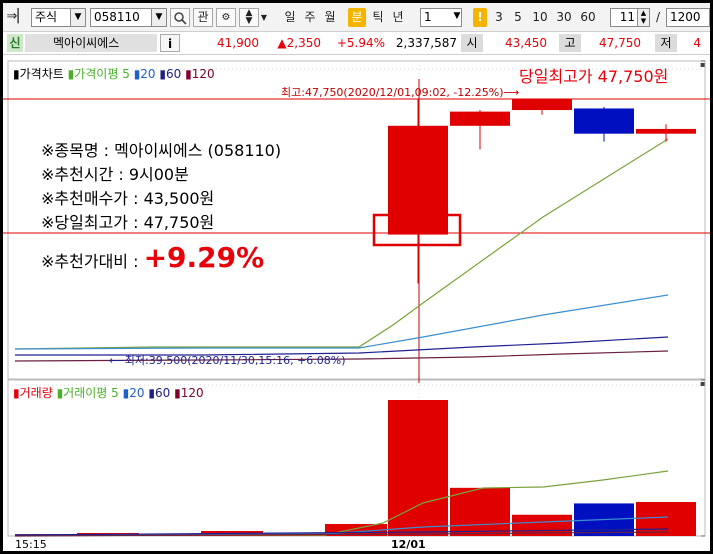  I want to click on low-label: 저, so click(666, 43).